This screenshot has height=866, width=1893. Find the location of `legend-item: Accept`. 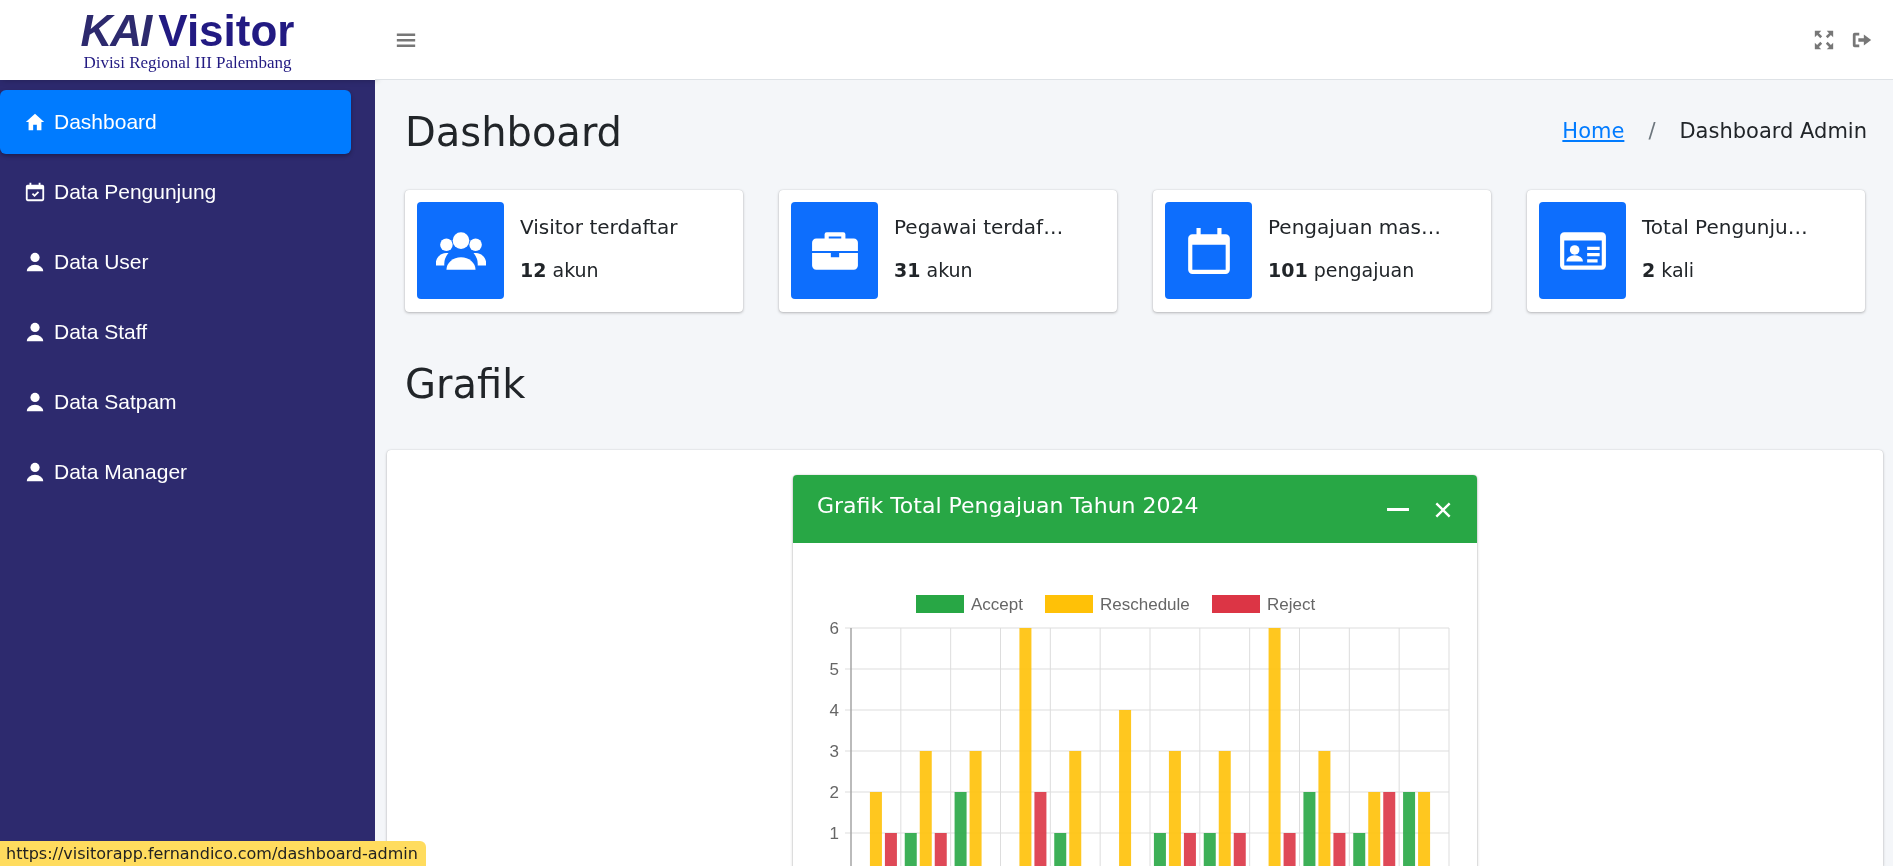

legend-item: Accept is located at coordinates (969, 604).